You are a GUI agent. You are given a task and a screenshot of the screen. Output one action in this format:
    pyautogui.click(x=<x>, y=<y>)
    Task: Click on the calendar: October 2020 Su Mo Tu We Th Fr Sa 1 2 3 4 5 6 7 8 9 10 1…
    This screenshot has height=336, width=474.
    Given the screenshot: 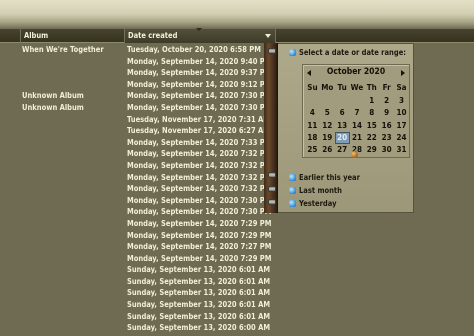 What is the action you would take?
    pyautogui.click(x=356, y=111)
    